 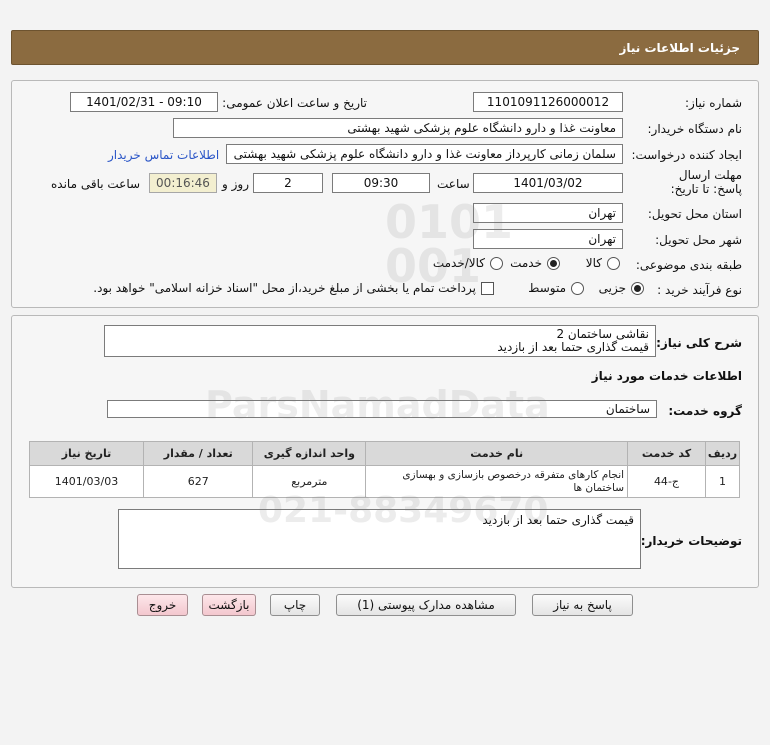 I want to click on deadline-date-field: 1401/03/02, so click(x=548, y=183).